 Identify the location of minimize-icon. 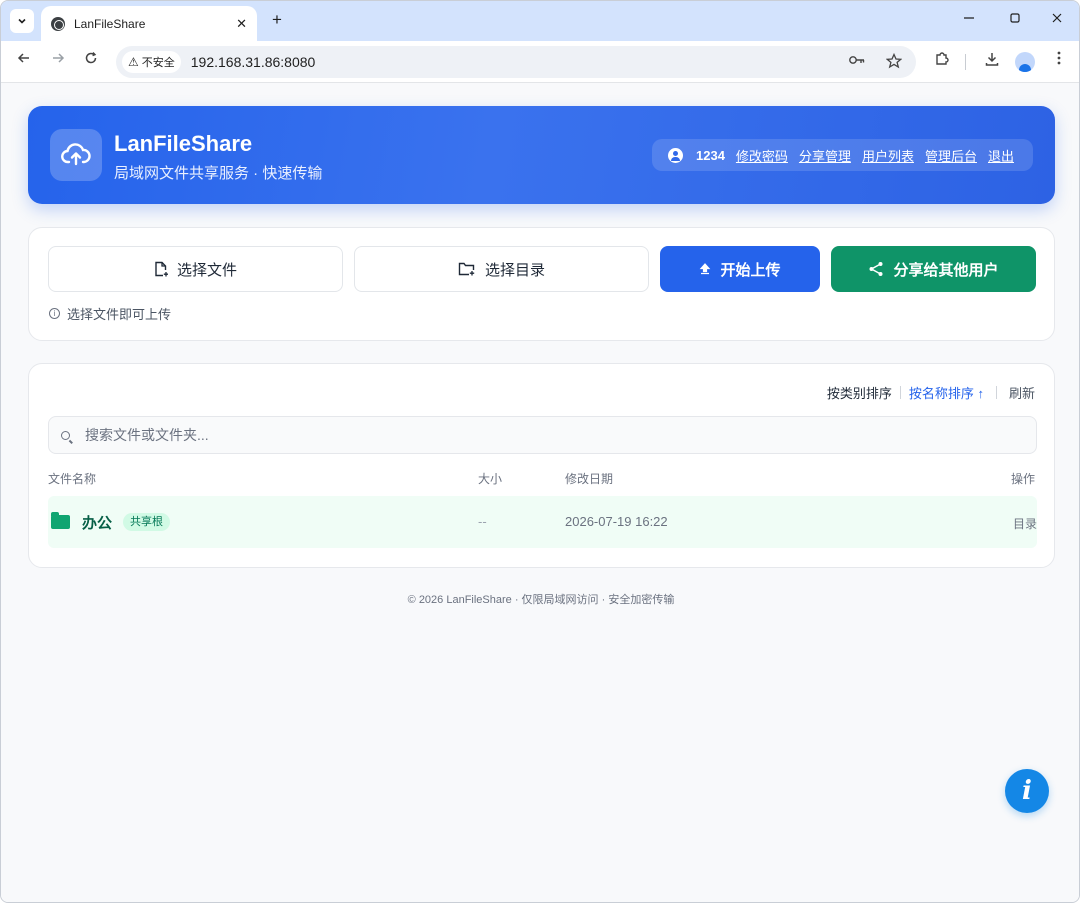
(969, 18).